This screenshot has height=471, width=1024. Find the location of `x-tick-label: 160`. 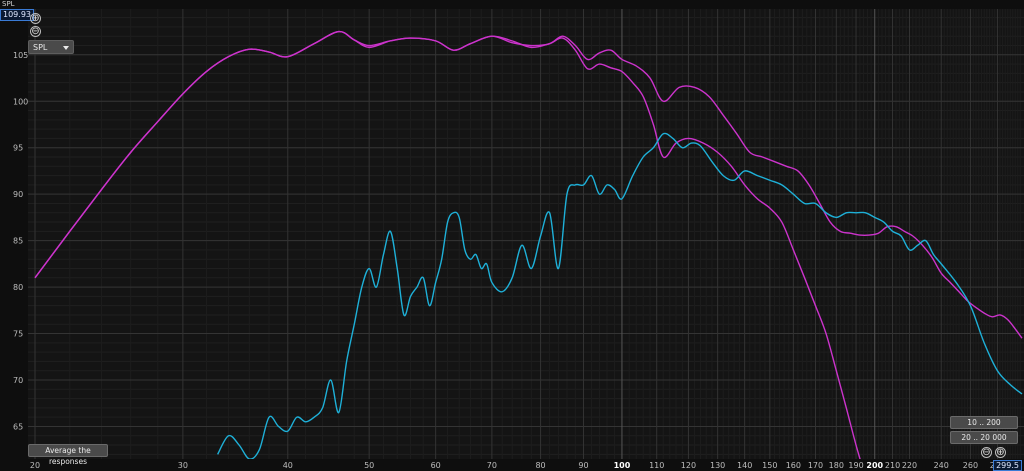

x-tick-label: 160 is located at coordinates (793, 465).